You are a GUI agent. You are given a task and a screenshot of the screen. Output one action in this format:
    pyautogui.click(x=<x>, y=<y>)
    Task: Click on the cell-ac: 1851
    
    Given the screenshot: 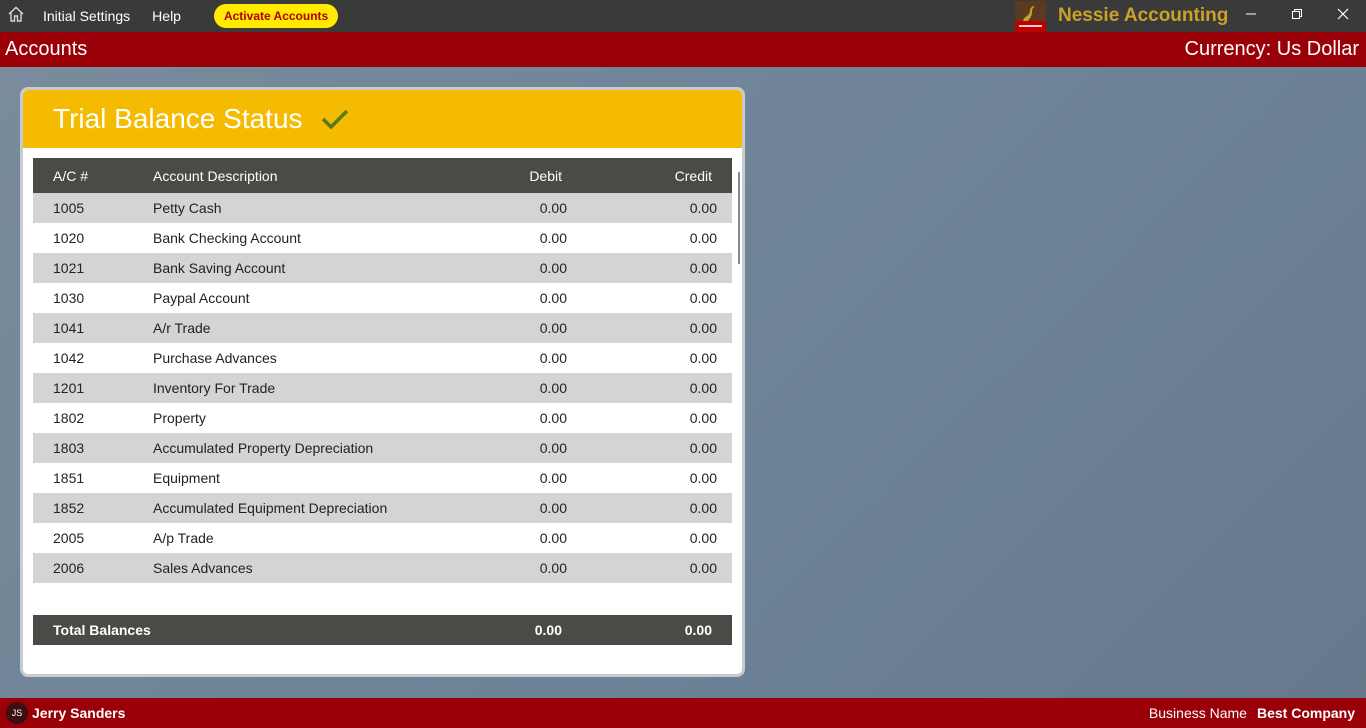 What is the action you would take?
    pyautogui.click(x=69, y=478)
    